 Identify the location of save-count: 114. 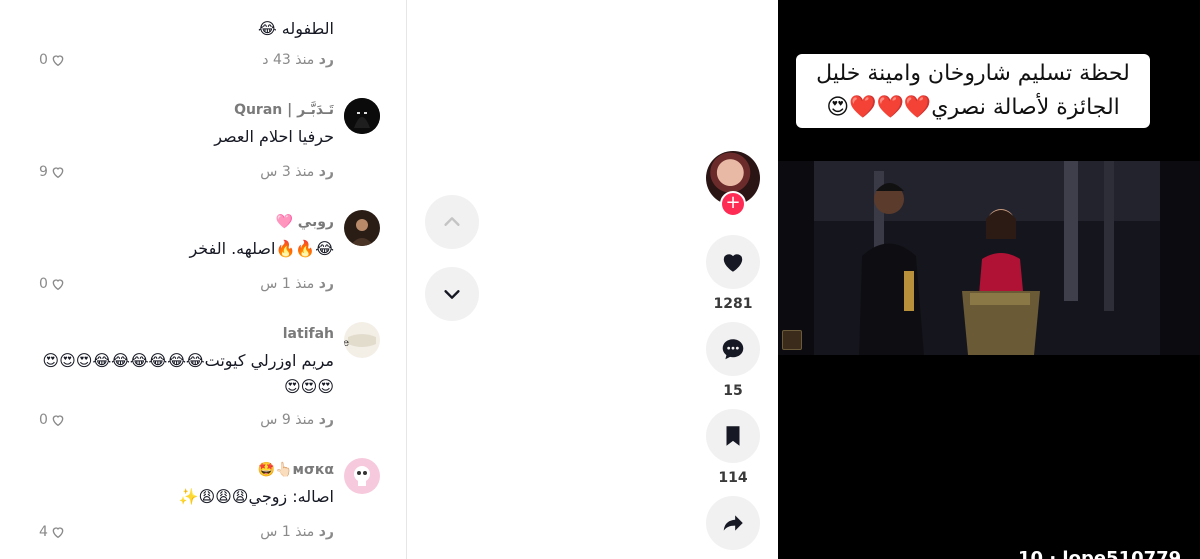
(733, 478).